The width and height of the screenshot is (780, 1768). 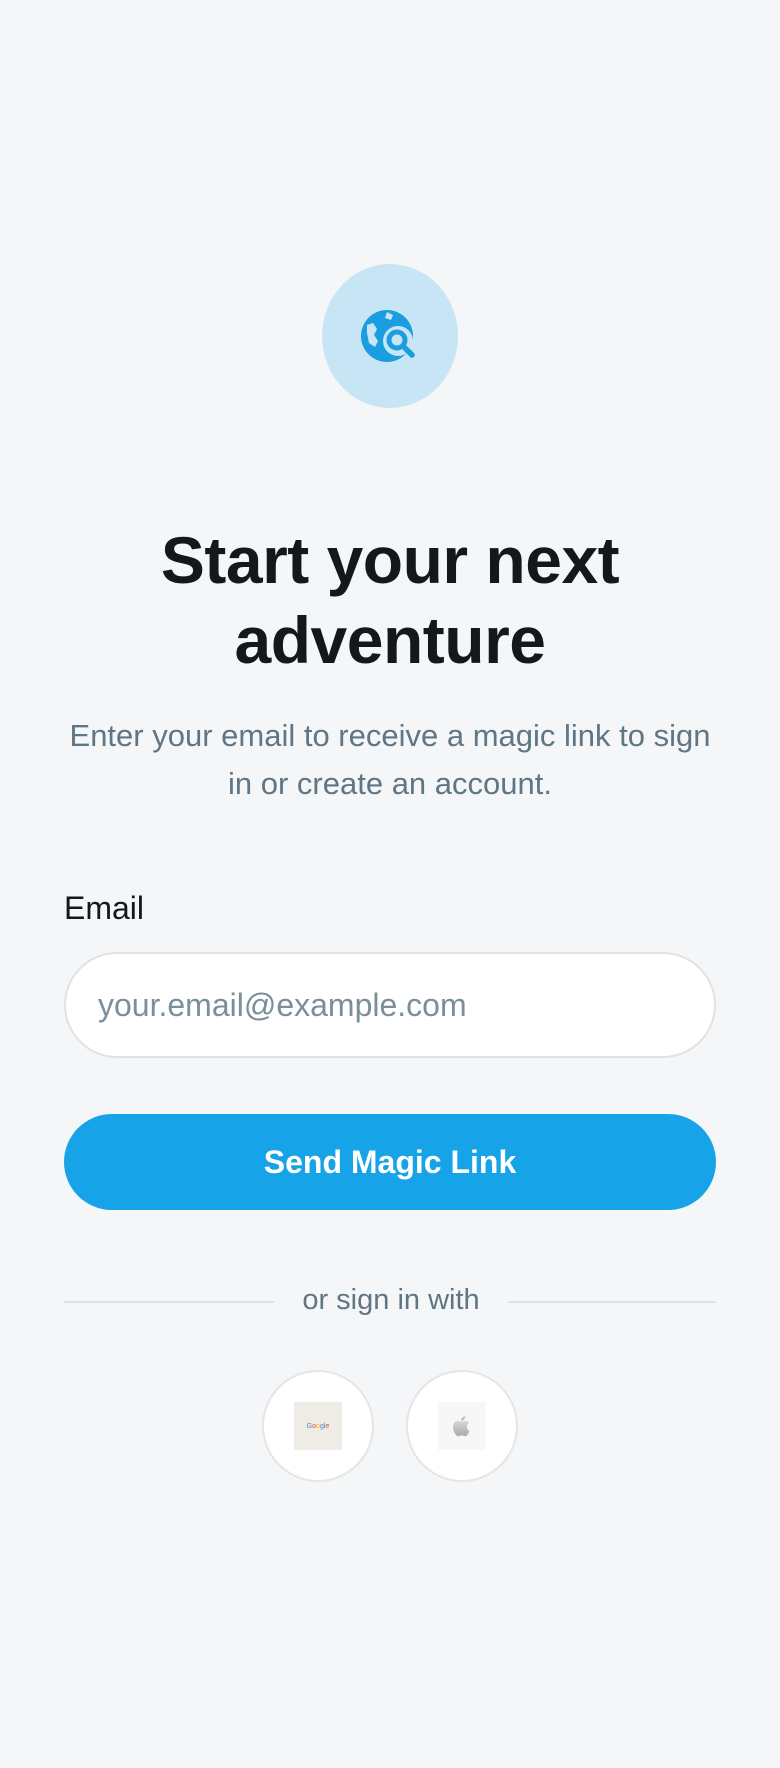 What do you see at coordinates (390, 600) in the screenshot?
I see `page-title: Start your next adventure` at bounding box center [390, 600].